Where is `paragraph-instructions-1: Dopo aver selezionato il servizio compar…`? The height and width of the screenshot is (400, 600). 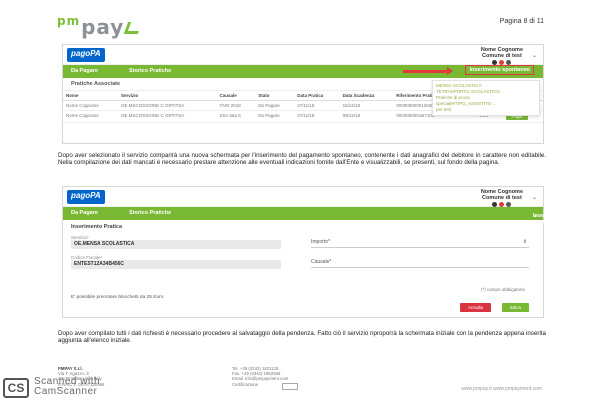
paragraph-instructions-1: Dopo aver selezionato il servizio compar… is located at coordinates (302, 159).